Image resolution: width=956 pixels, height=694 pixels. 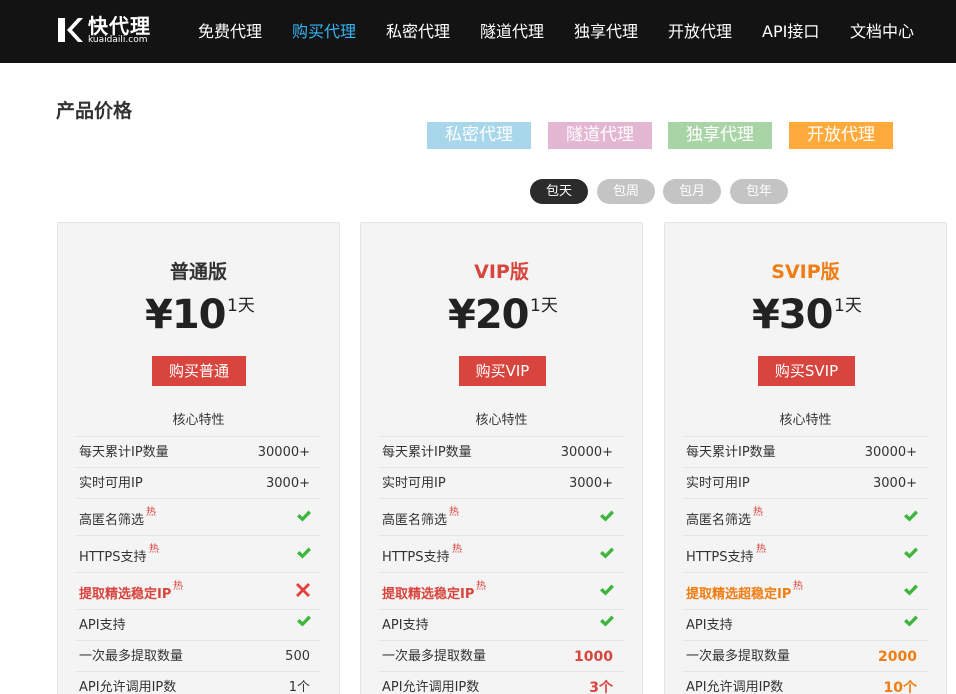 What do you see at coordinates (759, 191) in the screenshot?
I see `period-year: 包年` at bounding box center [759, 191].